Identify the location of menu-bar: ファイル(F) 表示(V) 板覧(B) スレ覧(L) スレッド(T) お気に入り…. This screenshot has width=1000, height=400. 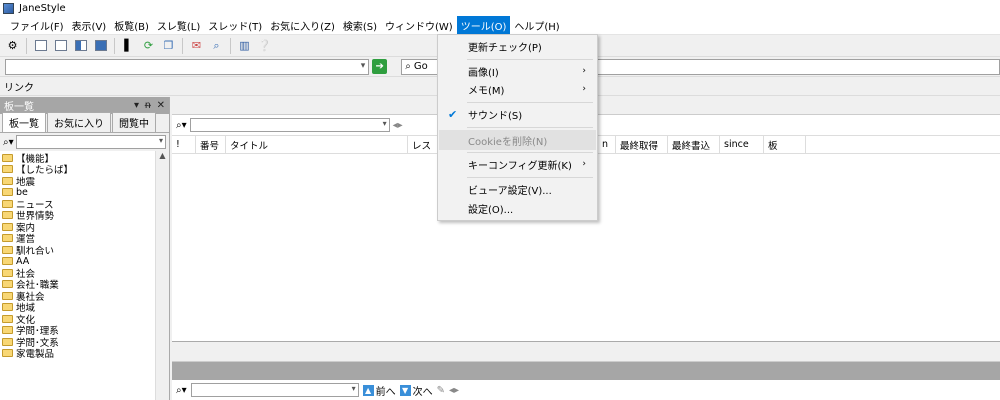
(500, 25).